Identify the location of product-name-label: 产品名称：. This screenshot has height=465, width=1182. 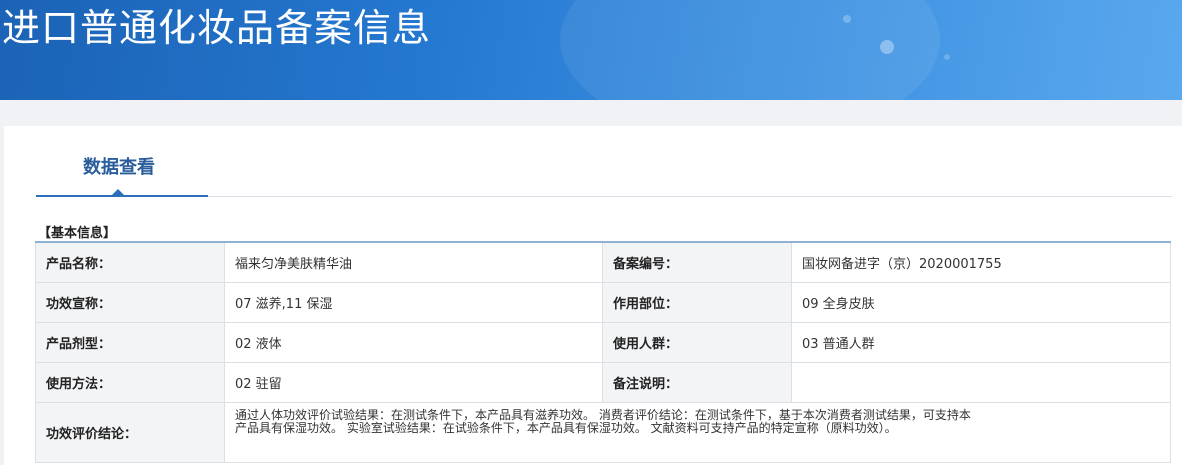
(130, 262).